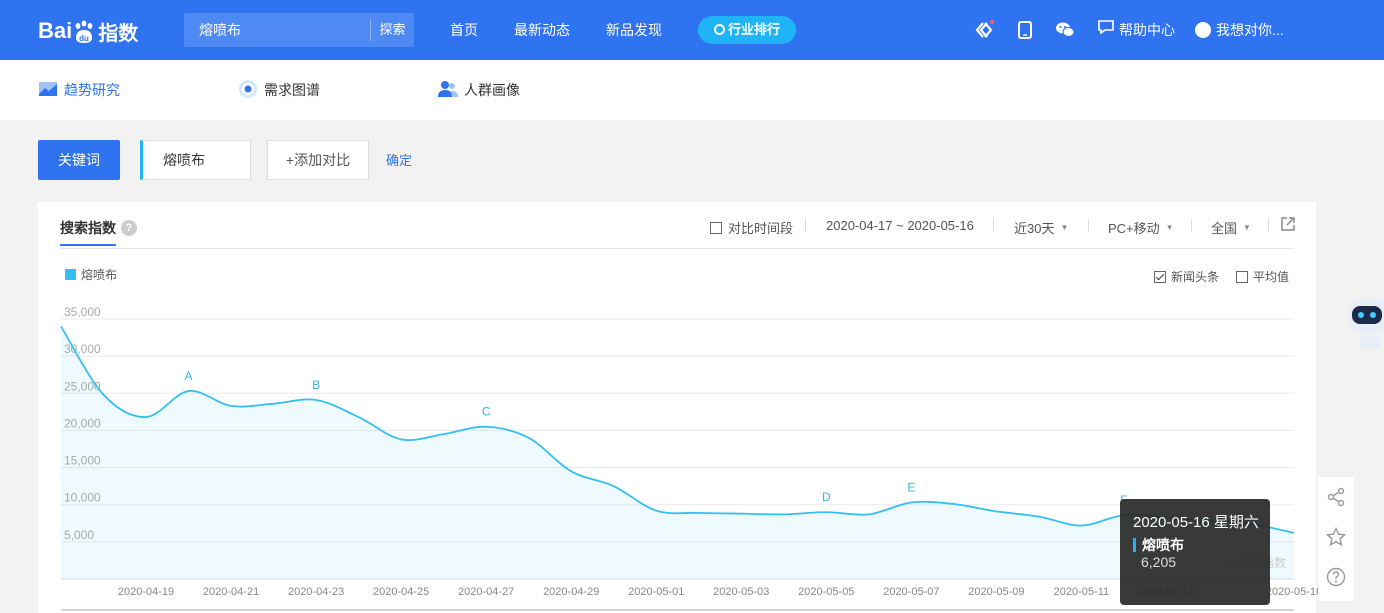 The width and height of the screenshot is (1384, 613). Describe the element at coordinates (1159, 562) in the screenshot. I see `tooltip-value: 6,205` at that location.